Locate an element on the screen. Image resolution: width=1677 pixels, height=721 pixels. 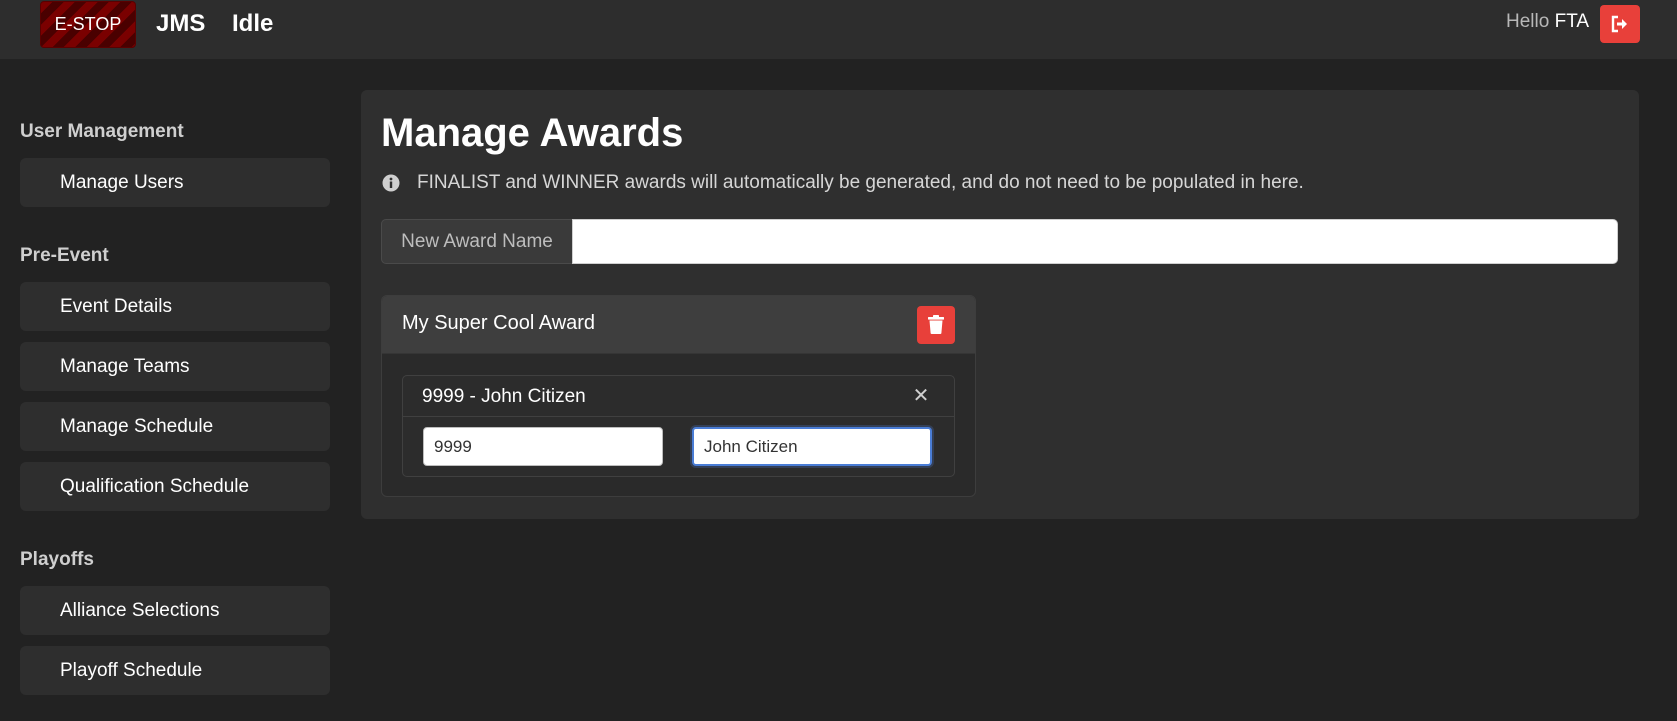
sign-out-icon is located at coordinates (1619, 24).